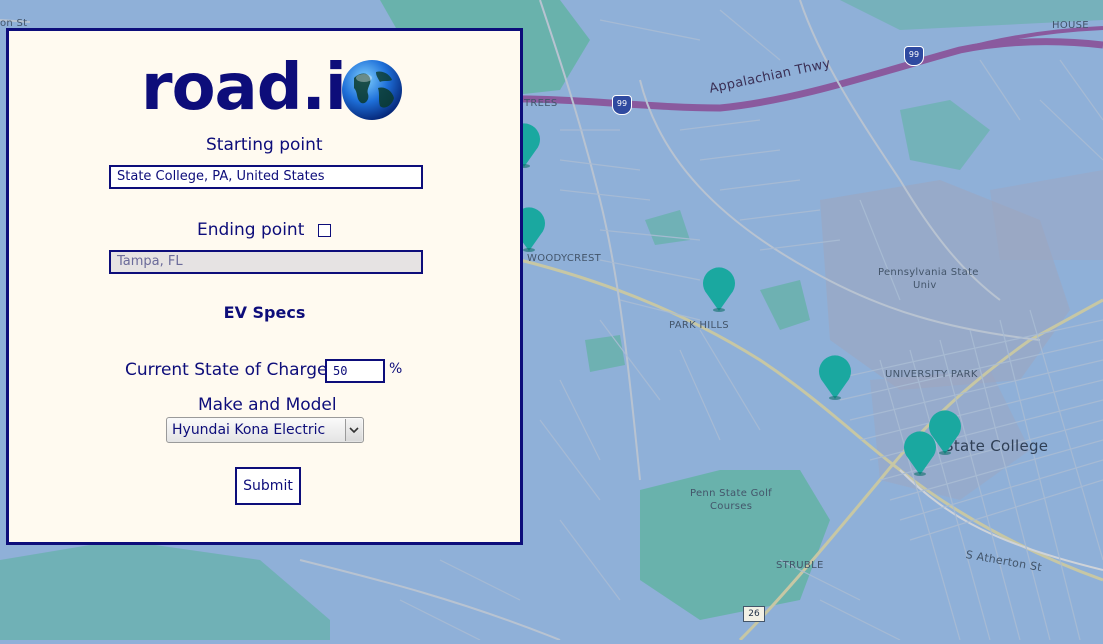  What do you see at coordinates (371, 90) in the screenshot?
I see `globe-icon` at bounding box center [371, 90].